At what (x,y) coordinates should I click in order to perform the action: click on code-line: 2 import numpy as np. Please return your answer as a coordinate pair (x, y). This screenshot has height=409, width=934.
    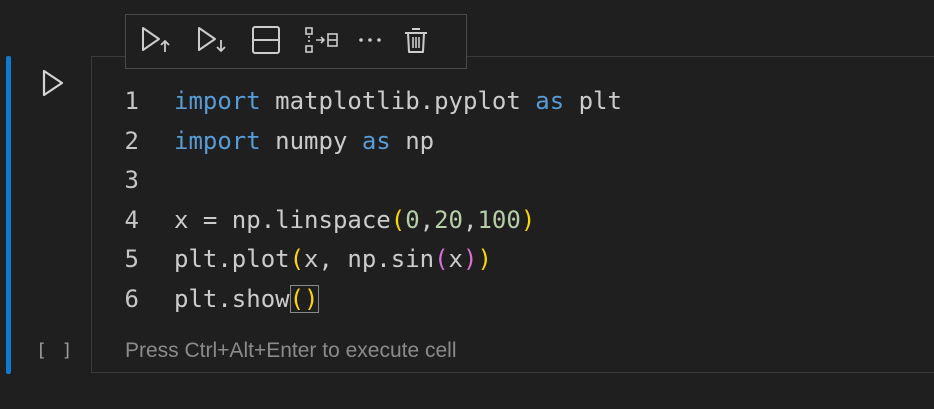
    Looking at the image, I should click on (501, 142).